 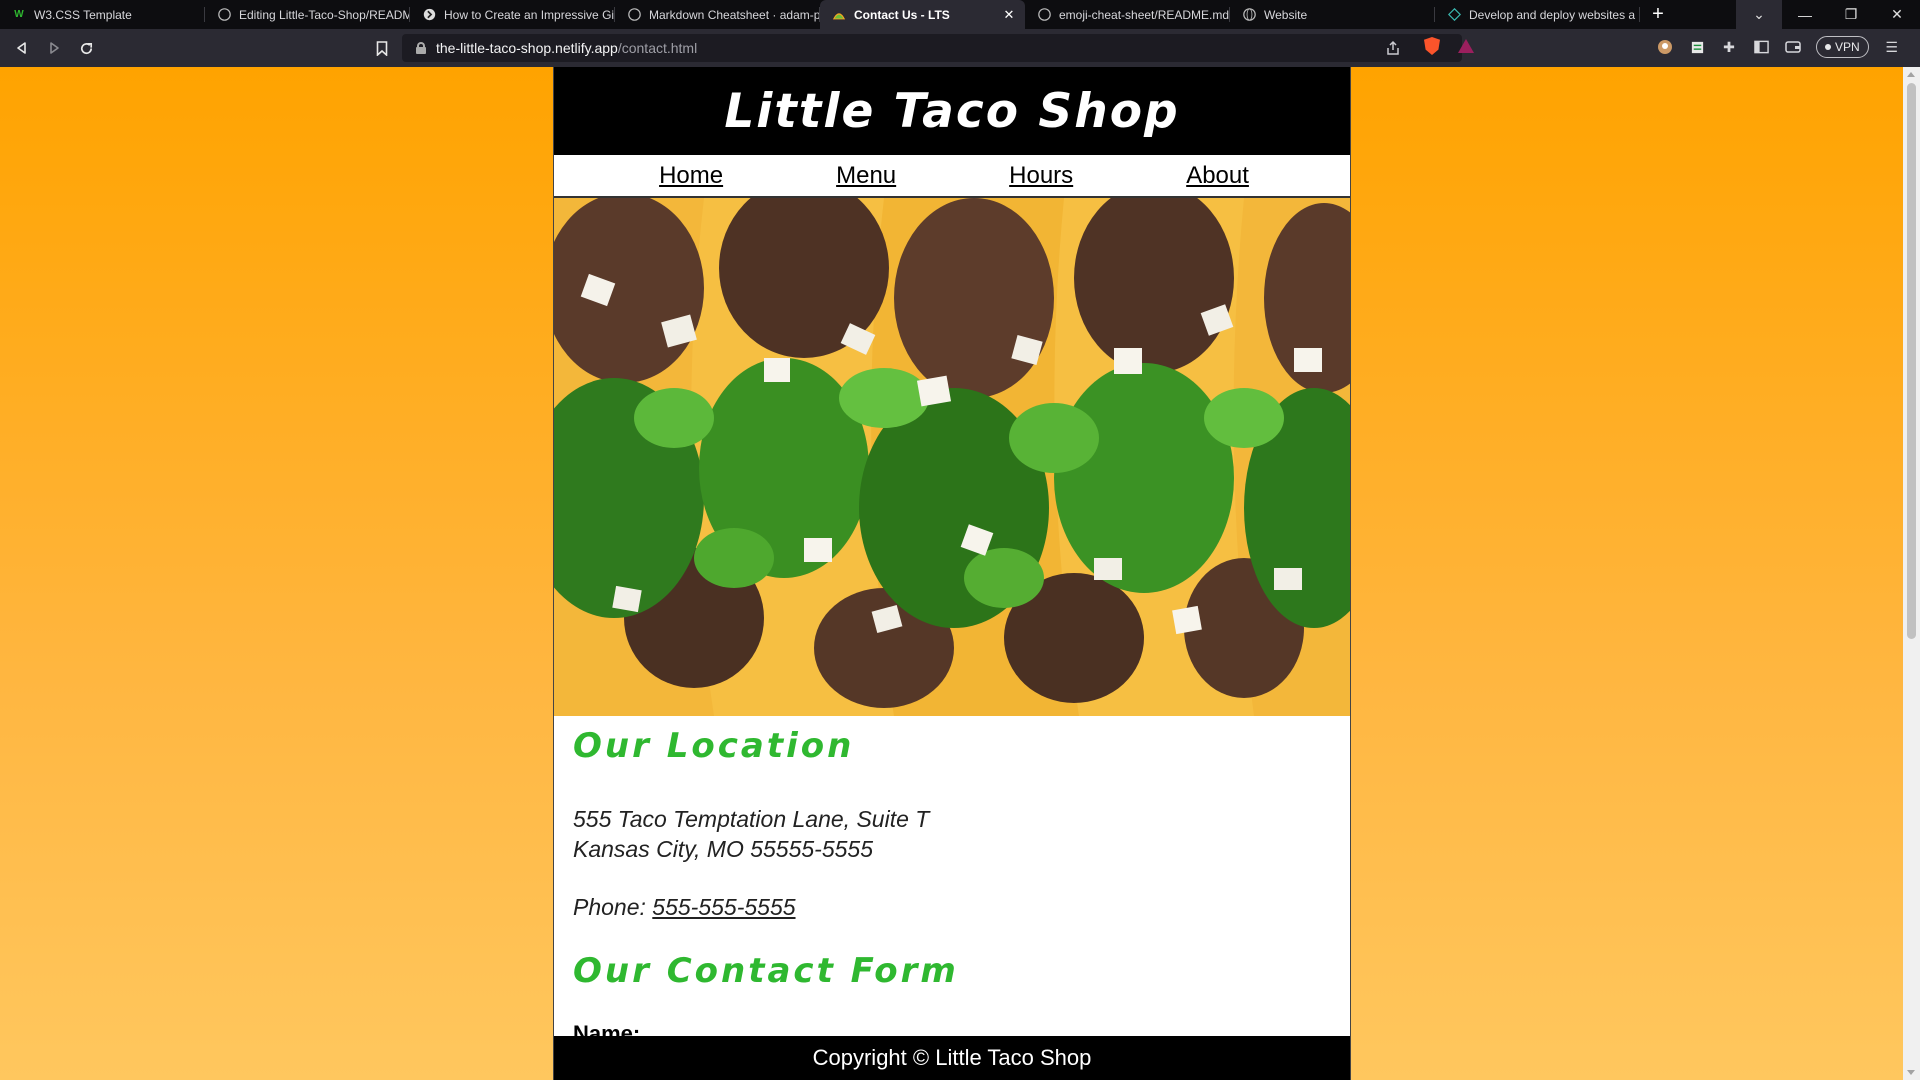 I want to click on restore-icon: ❐, so click(x=1851, y=14).